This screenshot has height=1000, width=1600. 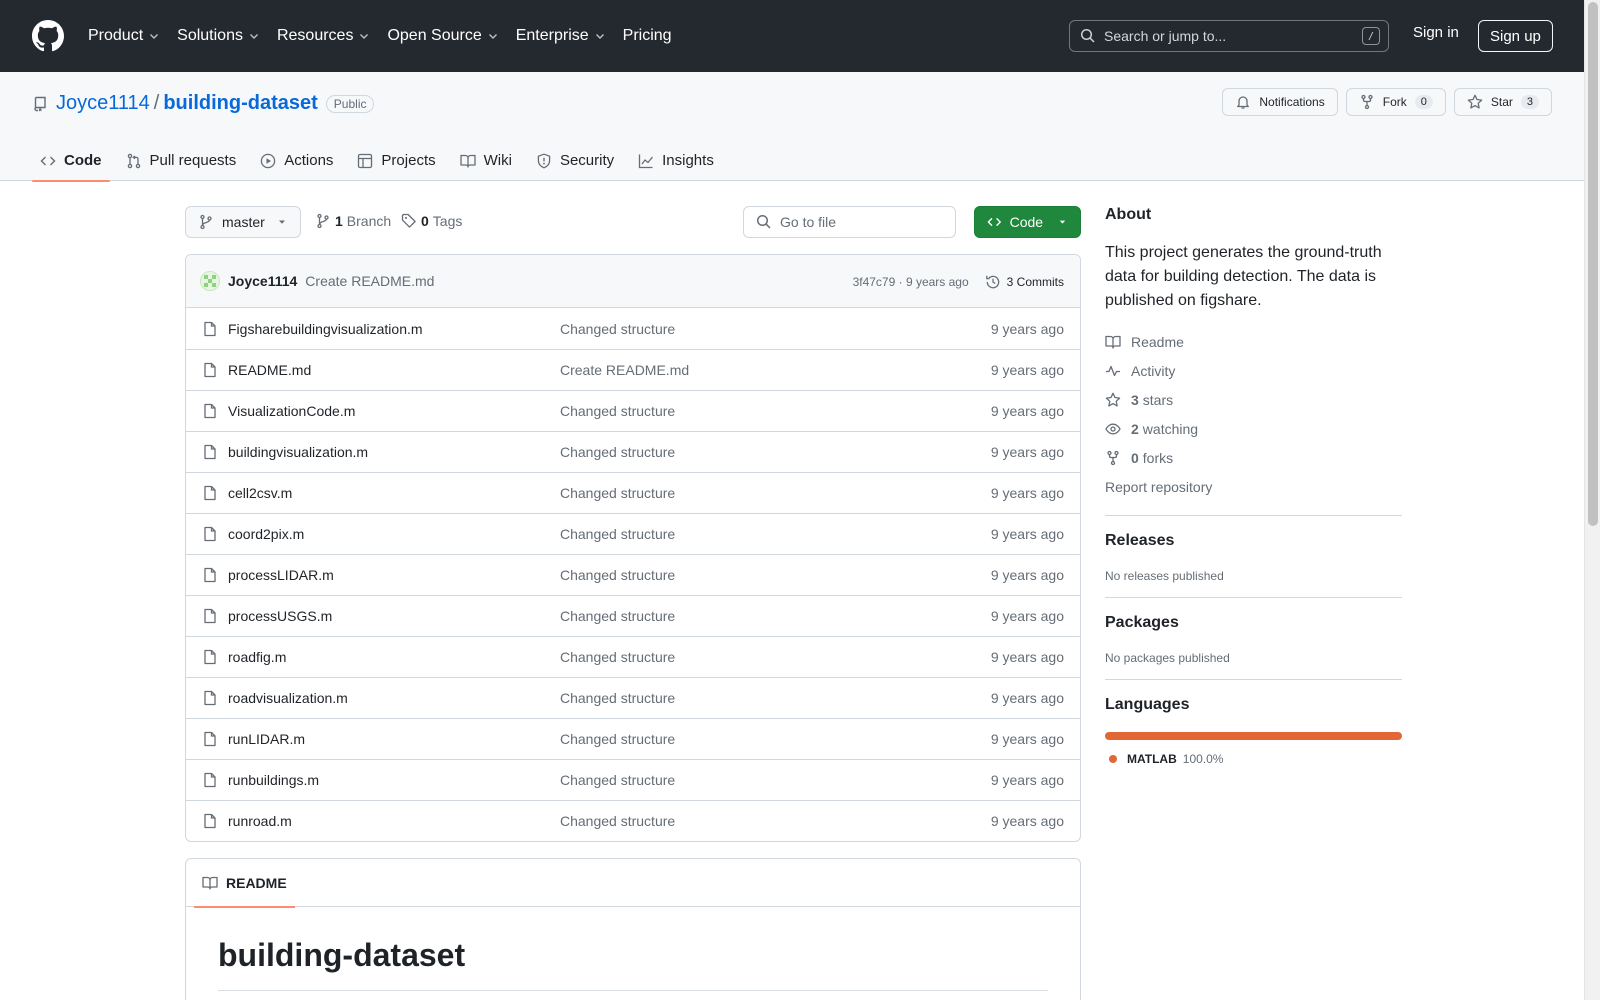 What do you see at coordinates (647, 36) in the screenshot?
I see `nav-pricing: Pricing` at bounding box center [647, 36].